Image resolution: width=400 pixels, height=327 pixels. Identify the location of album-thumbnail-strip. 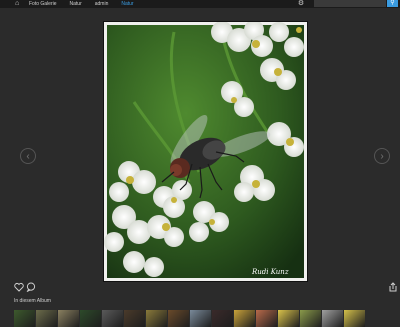
(189, 318).